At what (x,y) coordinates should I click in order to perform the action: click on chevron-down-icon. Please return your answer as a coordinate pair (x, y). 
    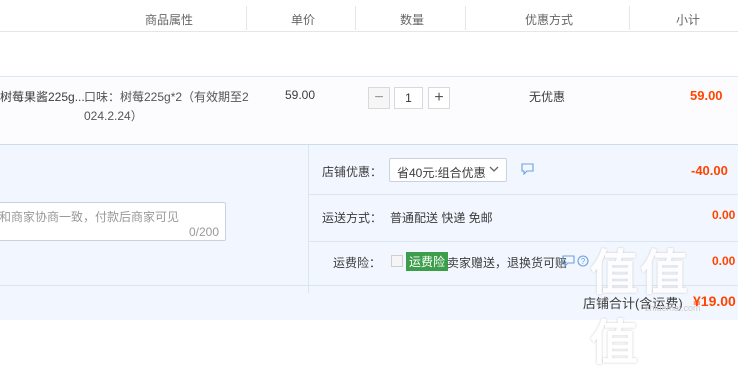
    Looking at the image, I should click on (494, 169).